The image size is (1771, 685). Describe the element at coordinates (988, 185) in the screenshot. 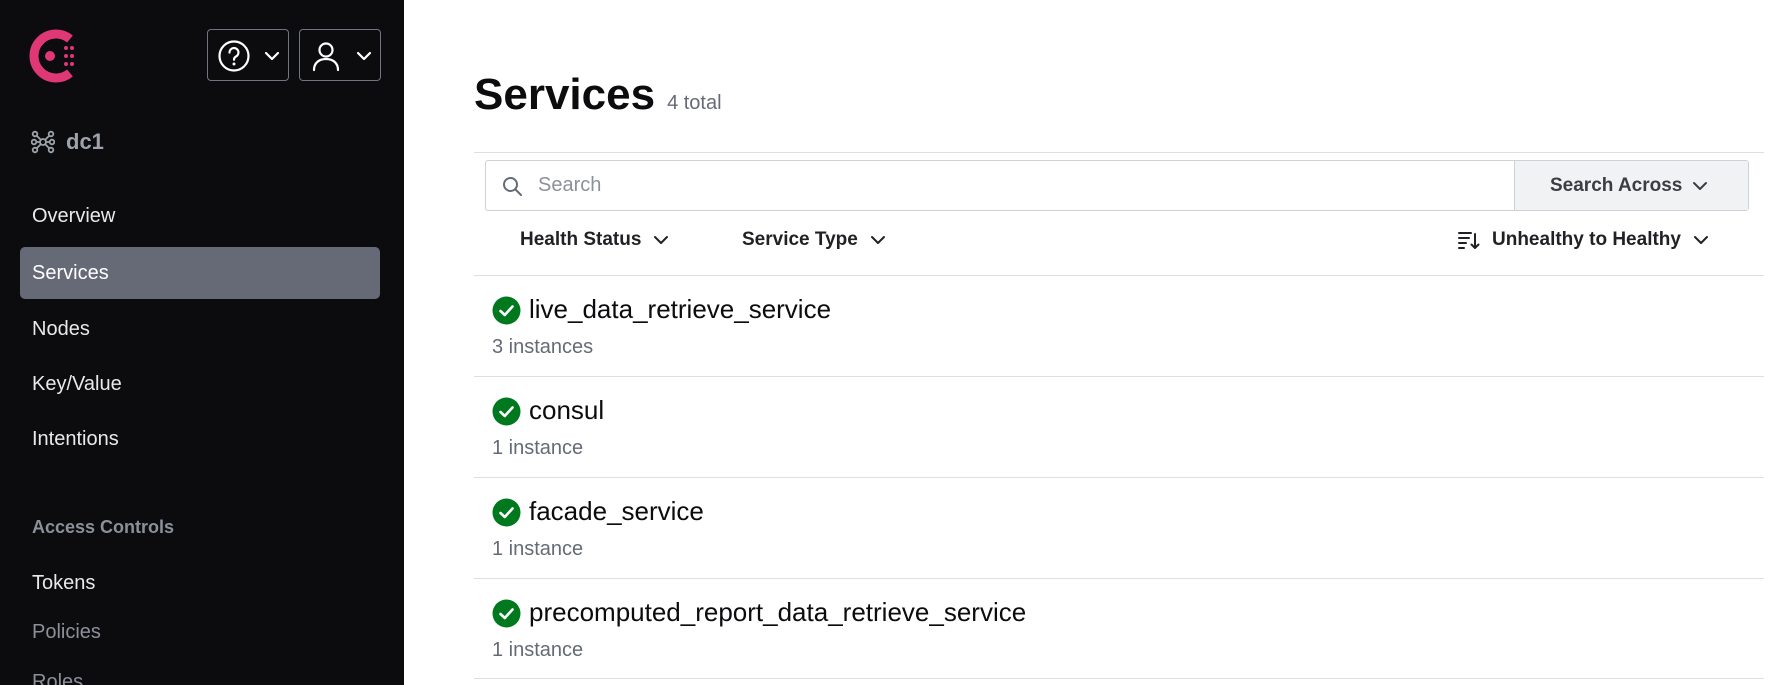

I see `search-input` at that location.